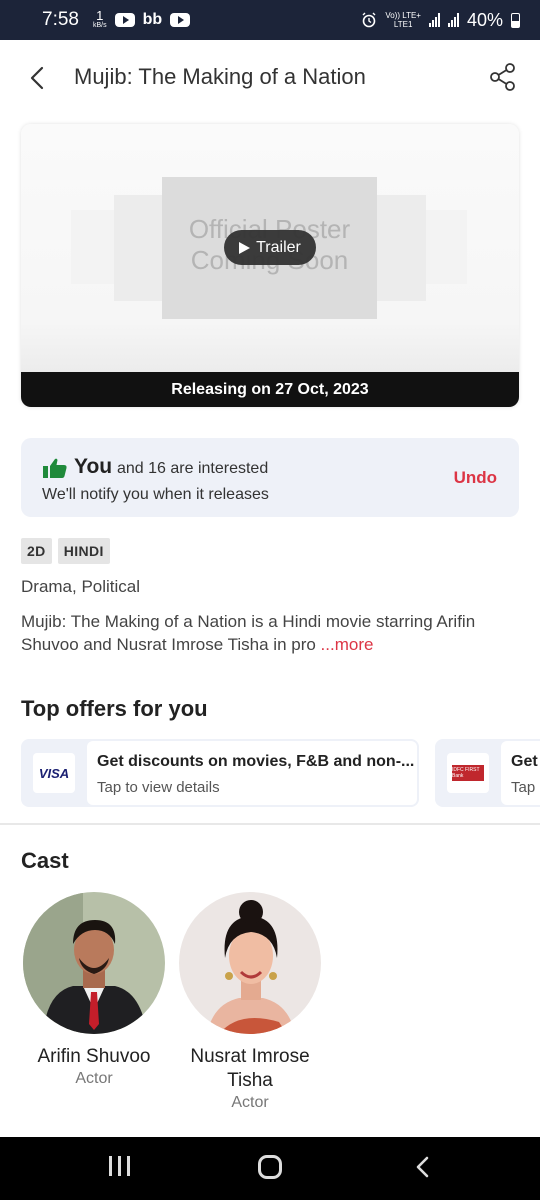 The image size is (540, 1200). I want to click on avatar-portrait-man, so click(94, 963).